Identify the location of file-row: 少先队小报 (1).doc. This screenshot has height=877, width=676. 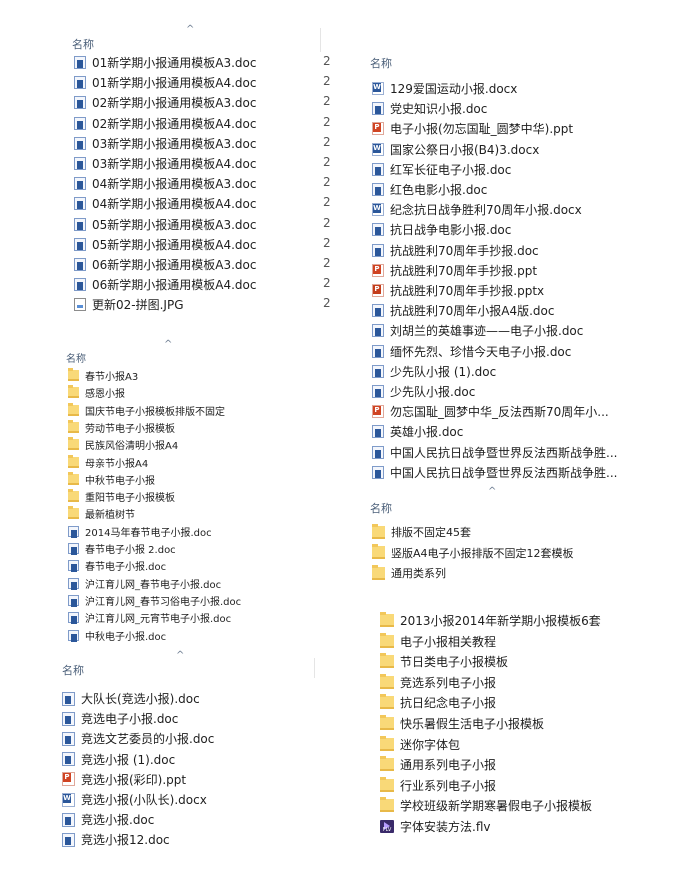
(434, 371).